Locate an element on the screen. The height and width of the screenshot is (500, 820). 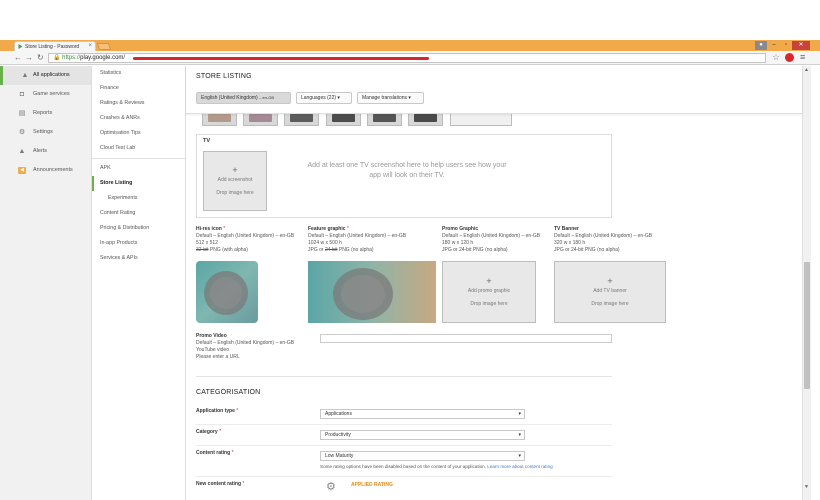
asset-name: Hi-res icon is located at coordinates (209, 229).